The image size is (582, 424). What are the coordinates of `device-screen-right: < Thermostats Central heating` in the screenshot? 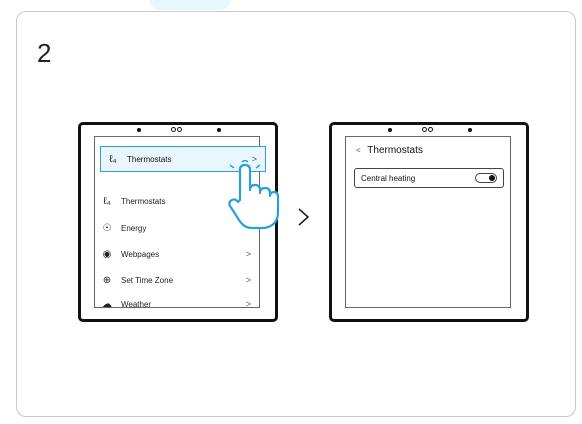 It's located at (428, 222).